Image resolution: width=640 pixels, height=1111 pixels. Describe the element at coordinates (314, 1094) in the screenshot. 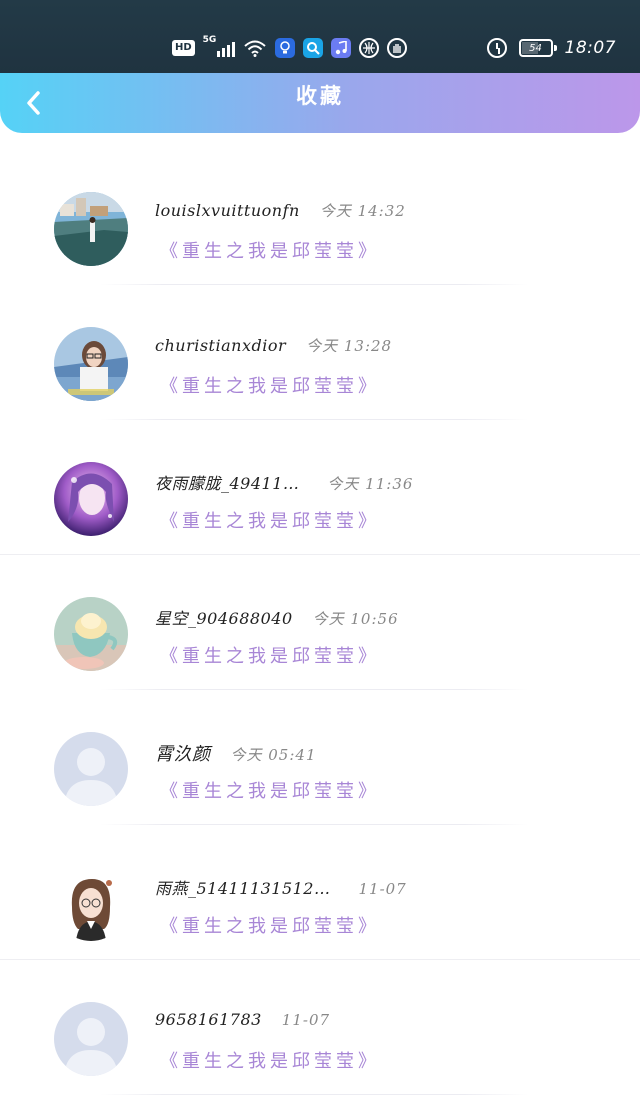

I see `divider` at that location.